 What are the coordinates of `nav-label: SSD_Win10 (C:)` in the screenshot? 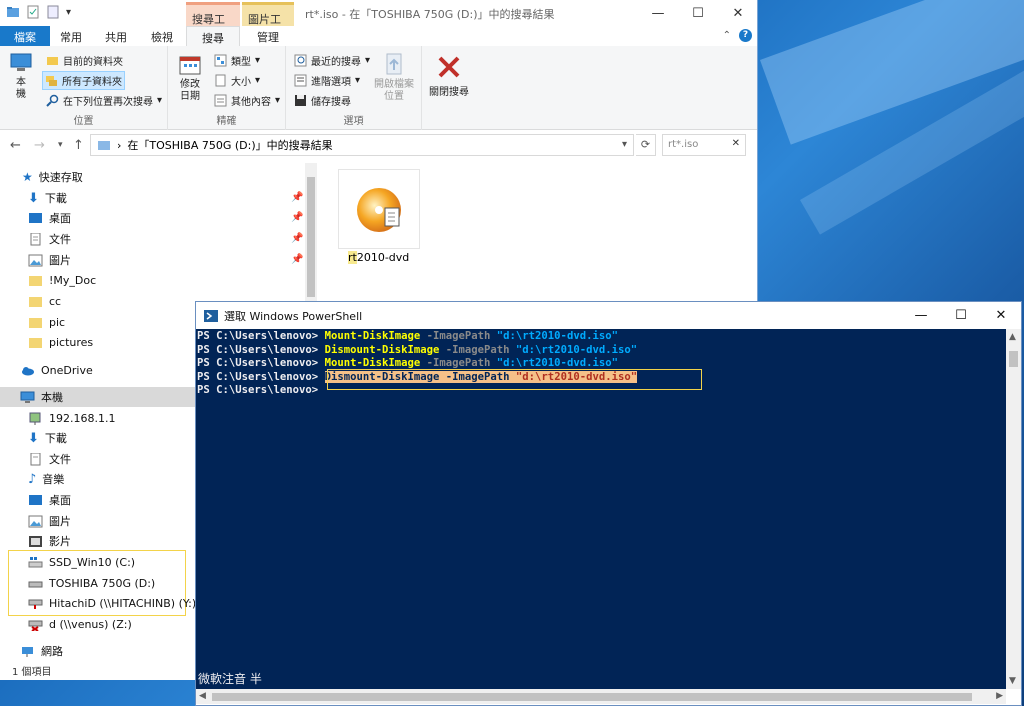 It's located at (92, 562).